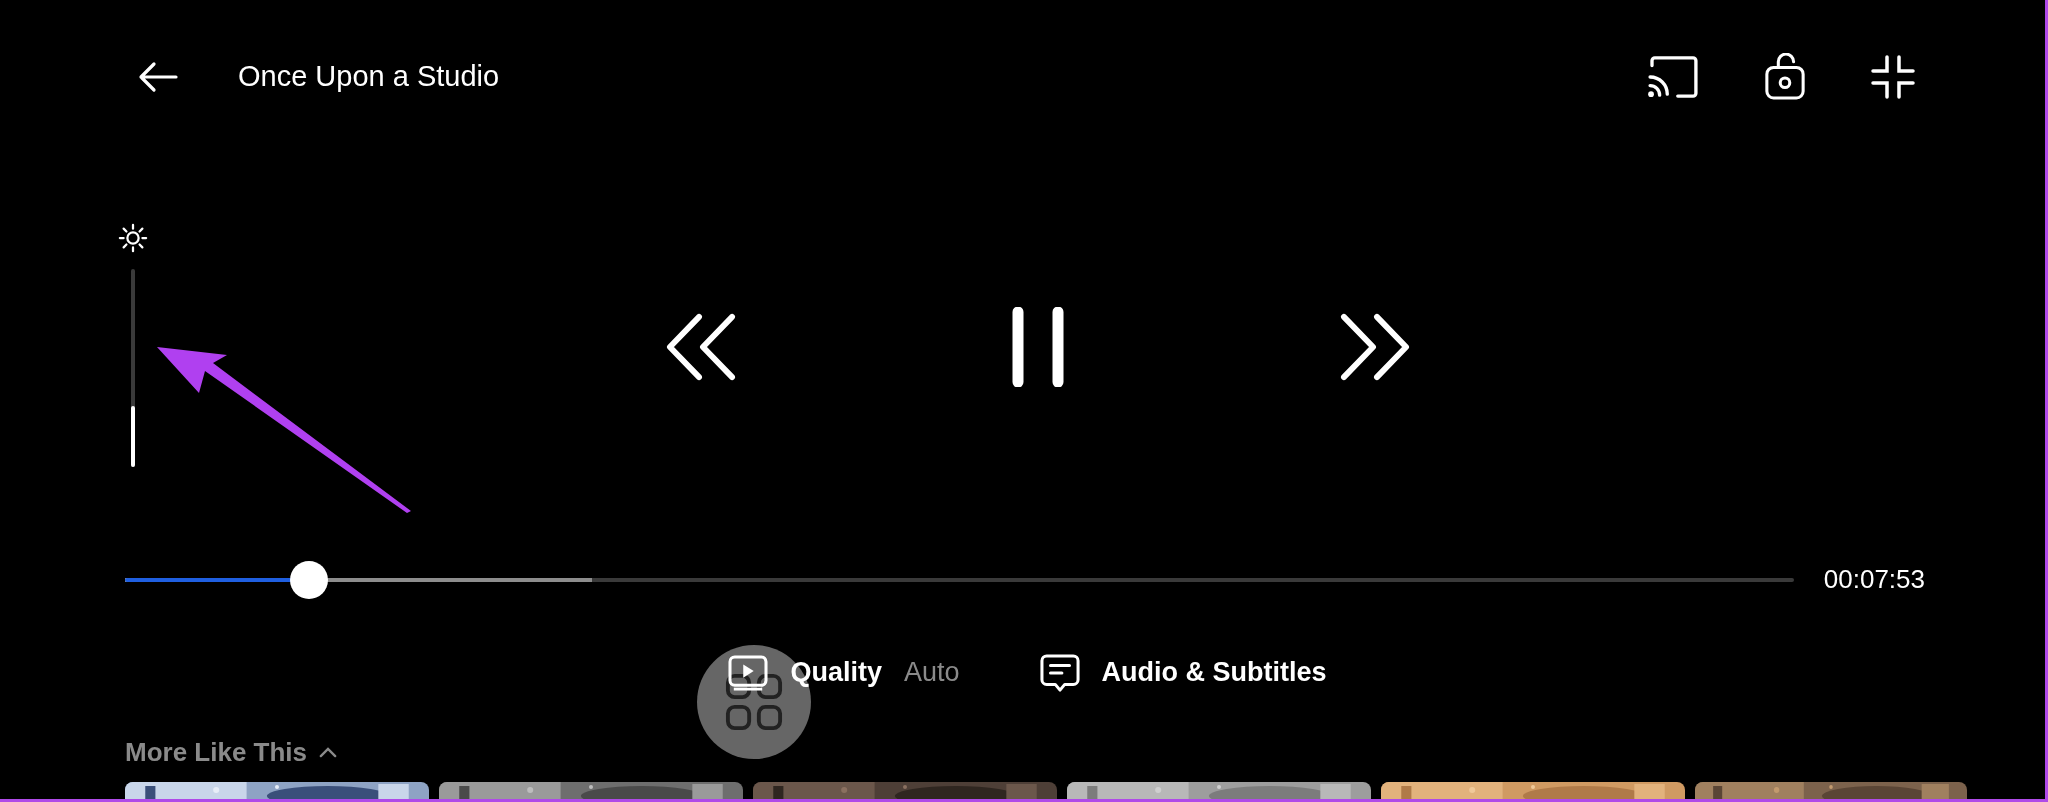 The image size is (2048, 802). What do you see at coordinates (1874, 579) in the screenshot?
I see `elapsed-time: 00:07:53` at bounding box center [1874, 579].